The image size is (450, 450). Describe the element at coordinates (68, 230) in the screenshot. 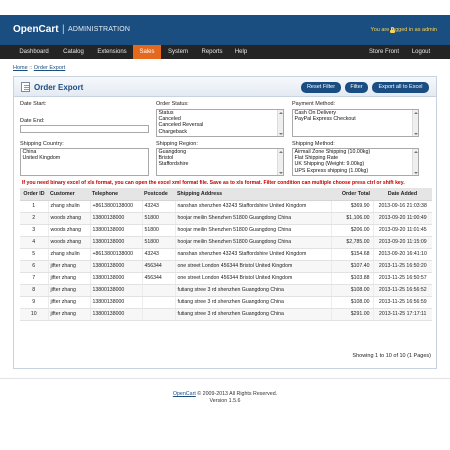

I see `cell-customer: woods zhang` at that location.